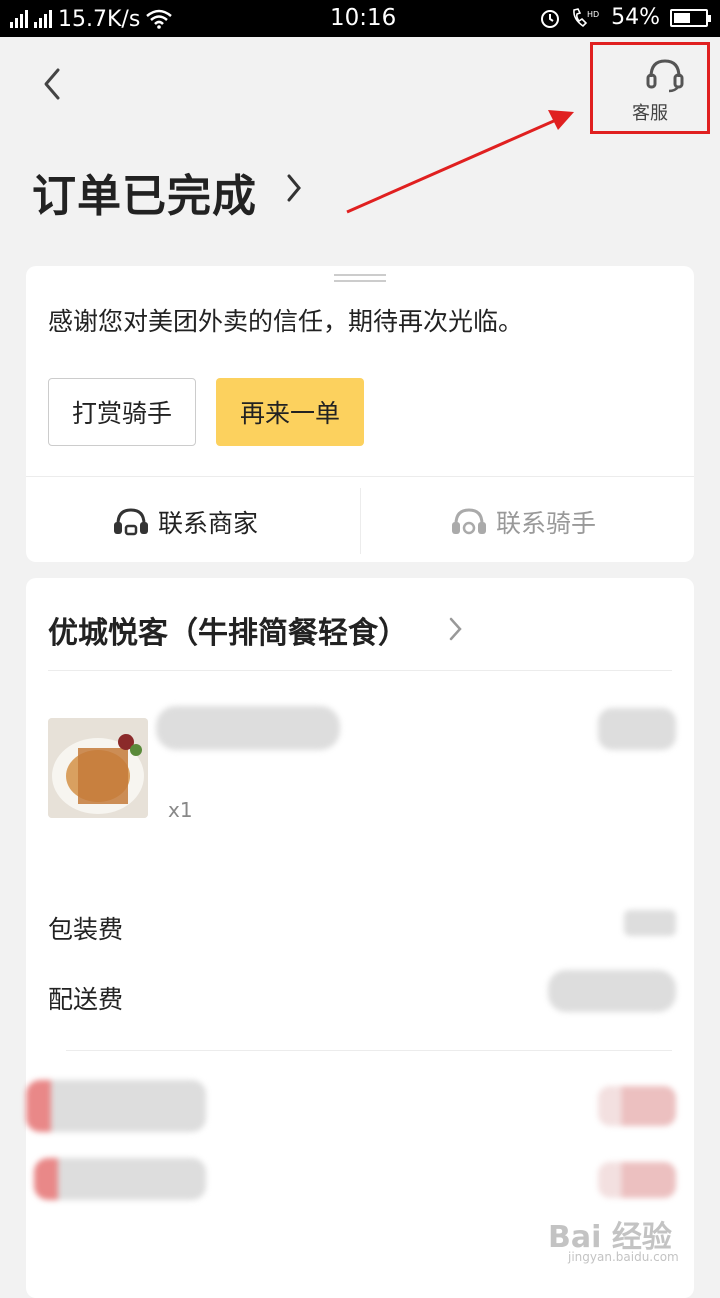 This screenshot has height=1298, width=720. I want to click on delivery-fee-value-blurred, so click(612, 991).